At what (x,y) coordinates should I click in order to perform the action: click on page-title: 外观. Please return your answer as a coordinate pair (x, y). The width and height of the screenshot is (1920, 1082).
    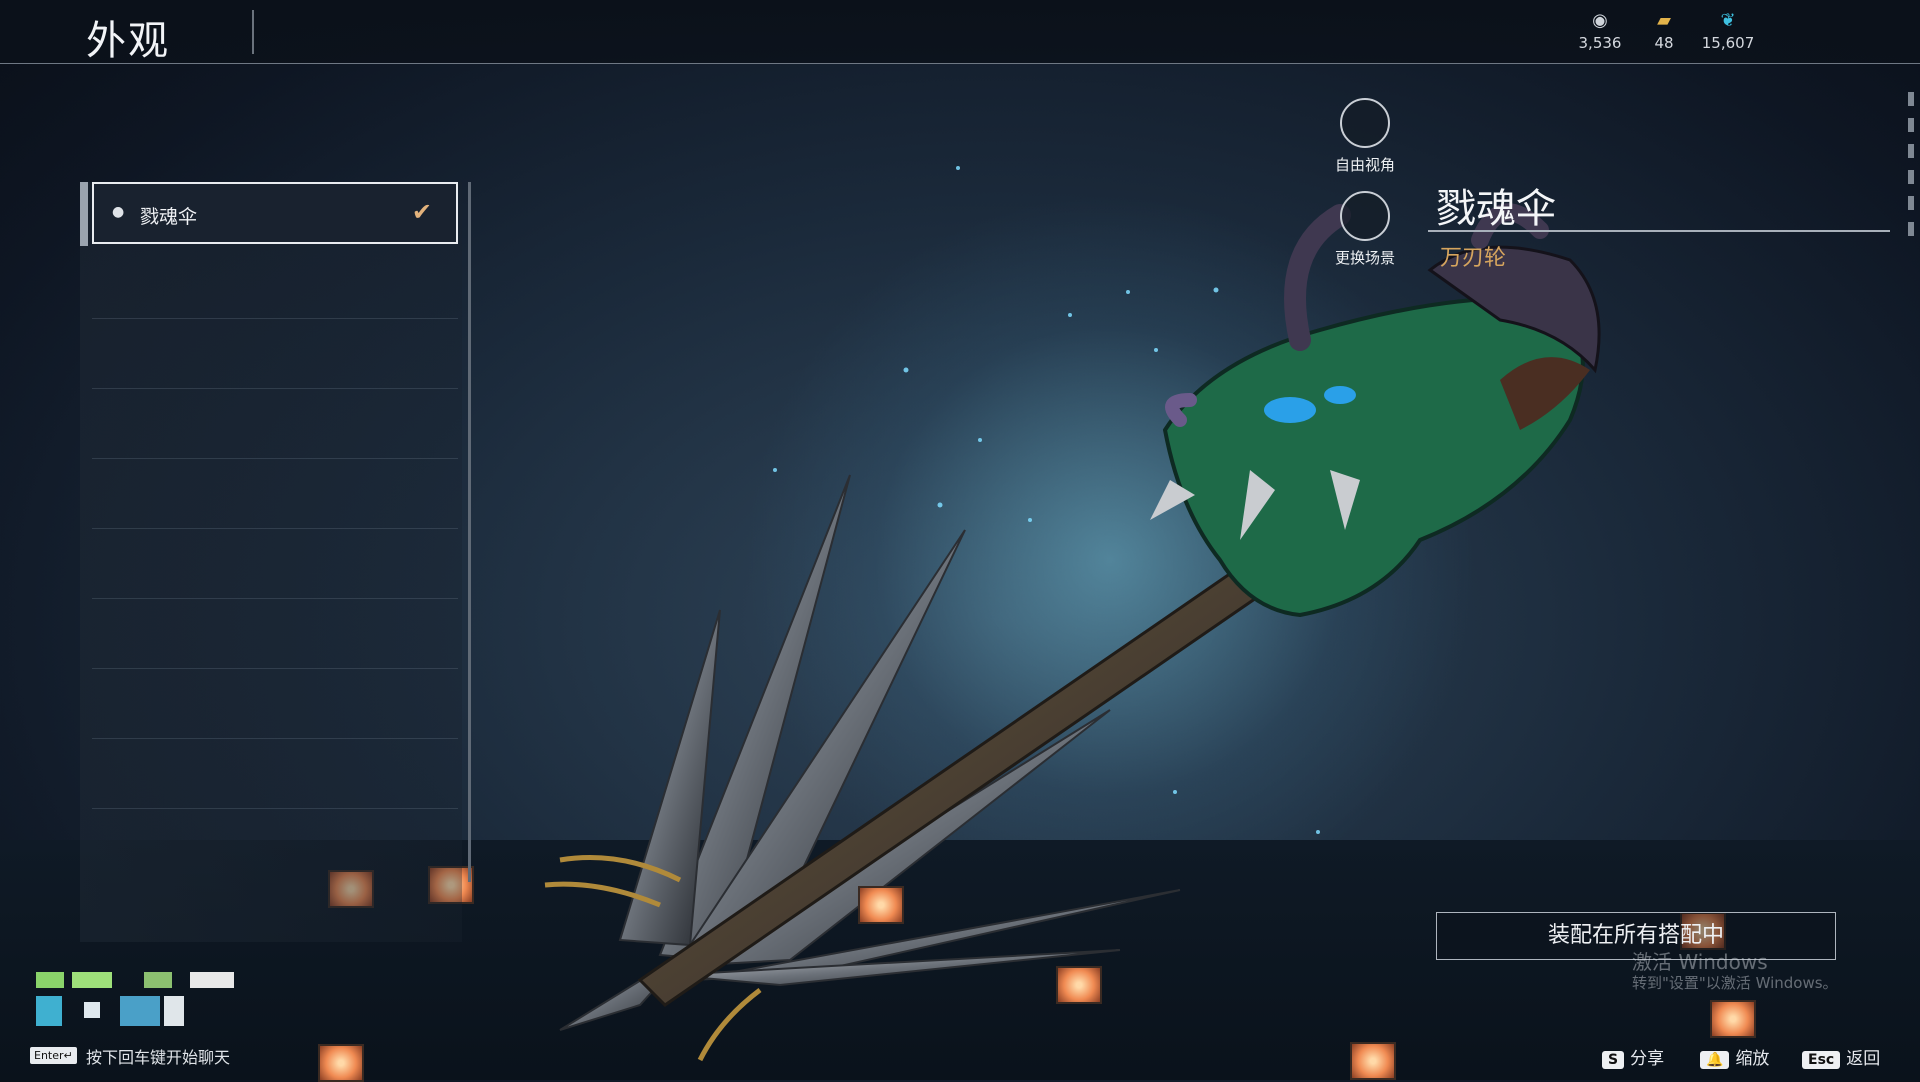
    Looking at the image, I should click on (128, 41).